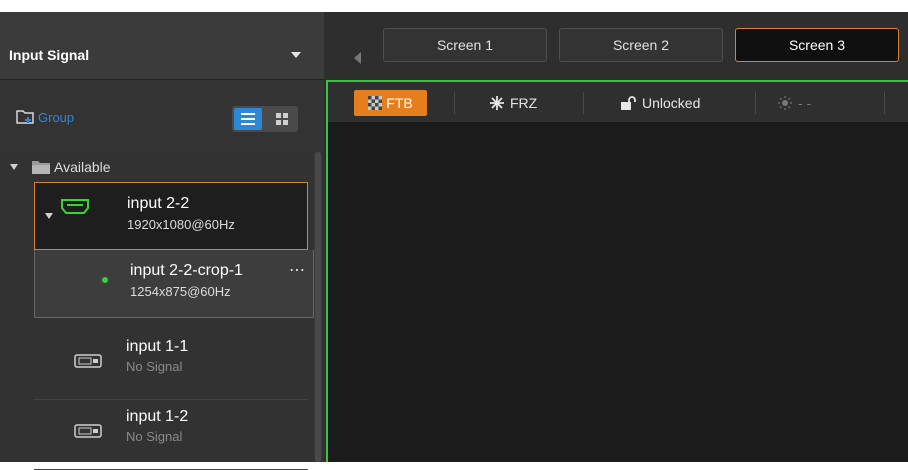 This screenshot has width=908, height=470. I want to click on input-item-1-1: input 1-1 No Signal, so click(171, 366).